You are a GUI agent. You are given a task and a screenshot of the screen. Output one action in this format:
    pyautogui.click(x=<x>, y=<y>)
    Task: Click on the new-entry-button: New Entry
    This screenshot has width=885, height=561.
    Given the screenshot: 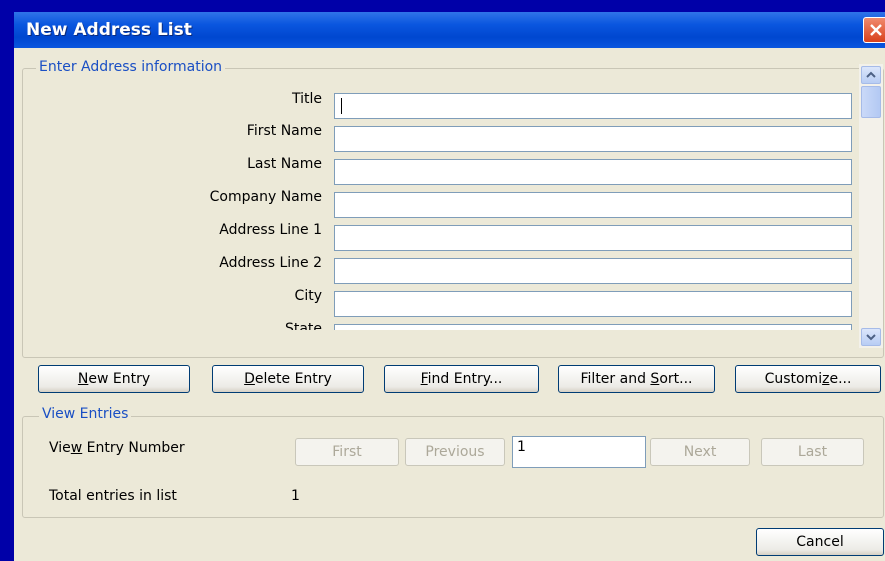 What is the action you would take?
    pyautogui.click(x=114, y=379)
    